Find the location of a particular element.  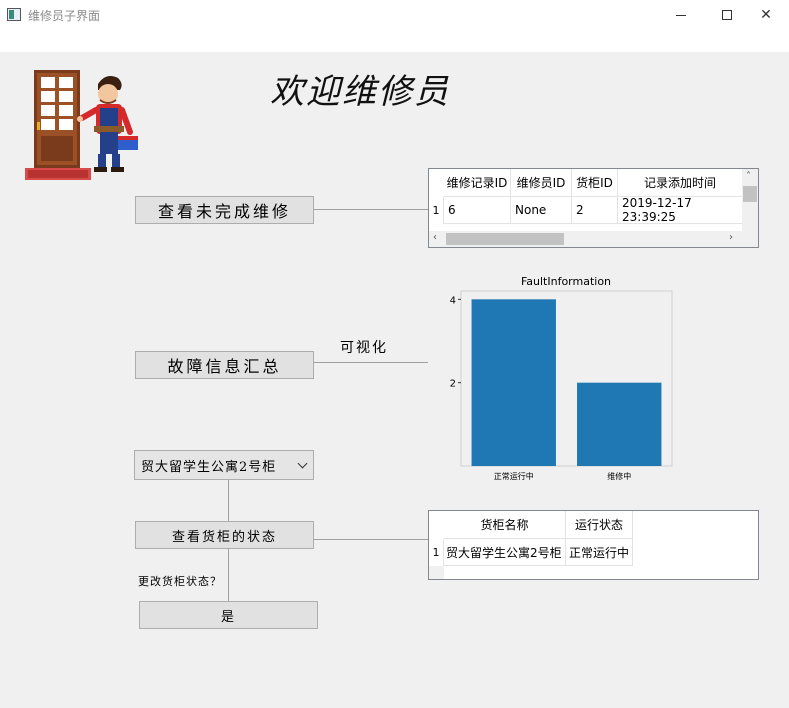

minimize-icon is located at coordinates (681, 15).